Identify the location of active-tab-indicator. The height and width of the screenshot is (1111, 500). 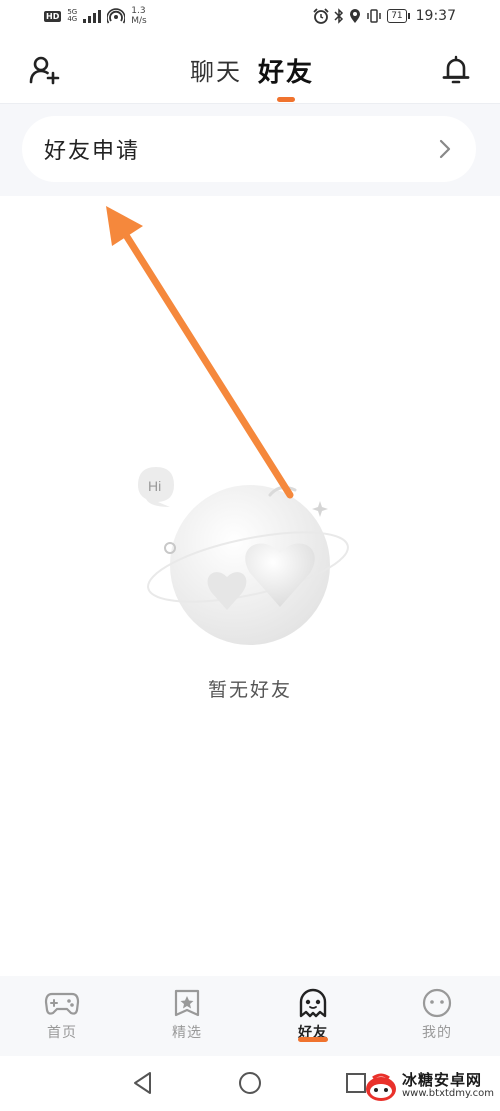
(286, 99).